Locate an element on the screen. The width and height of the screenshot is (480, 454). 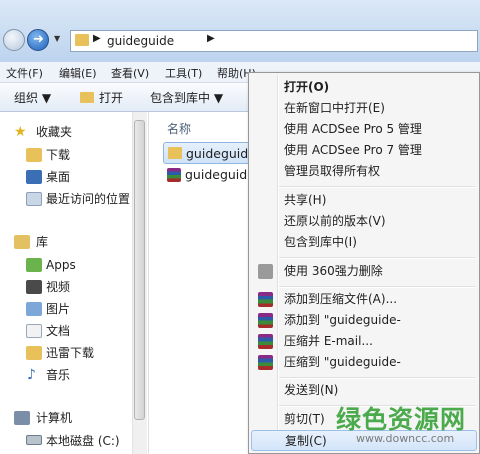
drive-icon is located at coordinates (34, 440).